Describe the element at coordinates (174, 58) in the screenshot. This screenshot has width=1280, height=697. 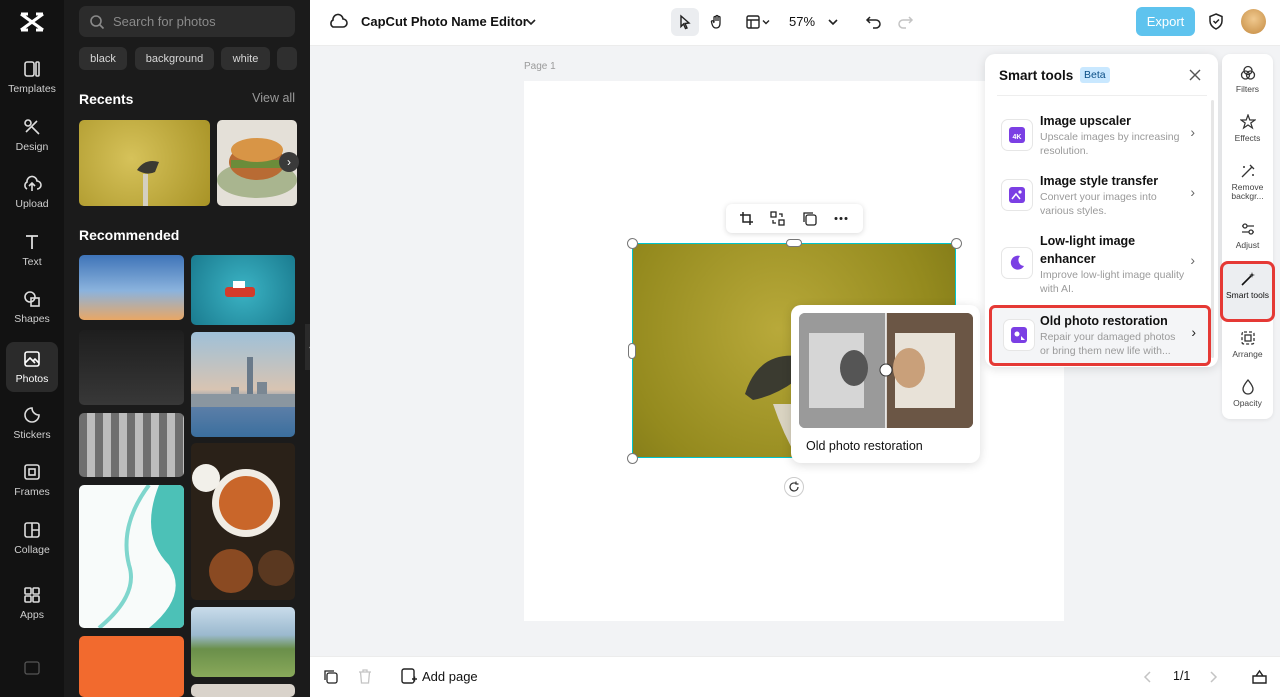
I see `chip-background: background` at that location.